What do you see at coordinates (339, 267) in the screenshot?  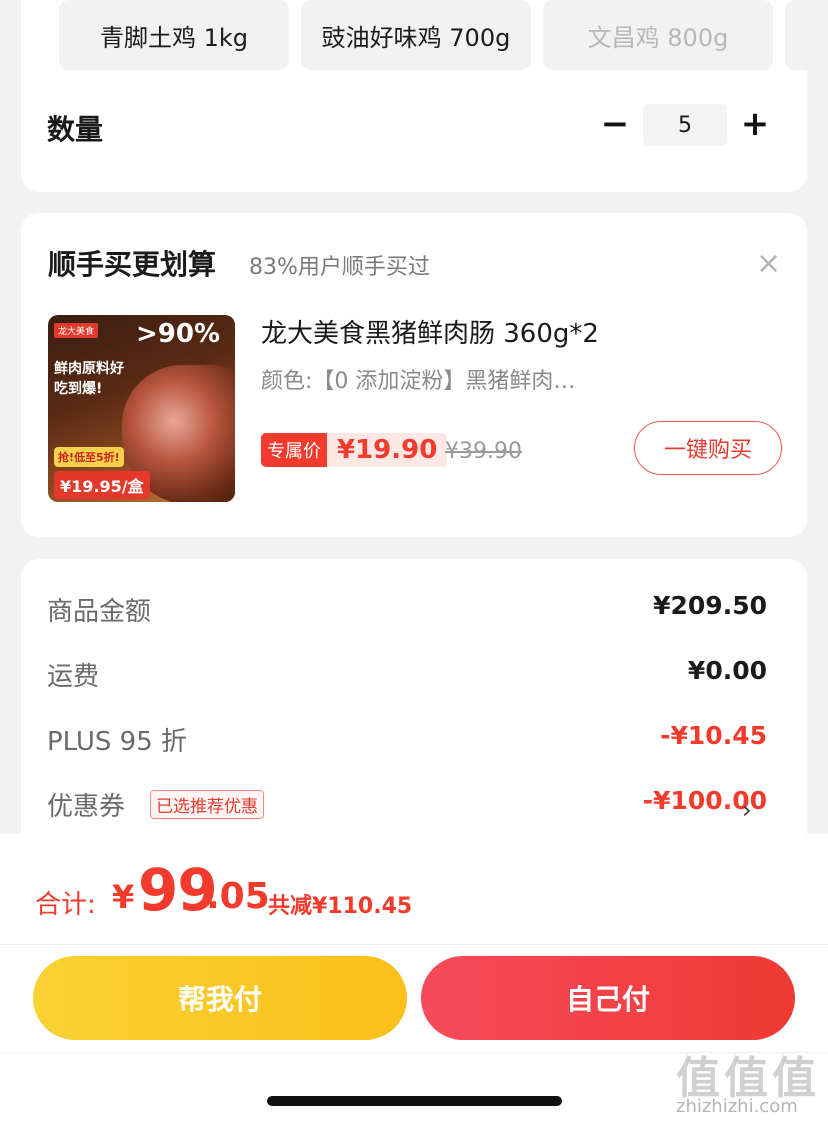 I see `addon-subtitle: 83%用户顺手买过` at bounding box center [339, 267].